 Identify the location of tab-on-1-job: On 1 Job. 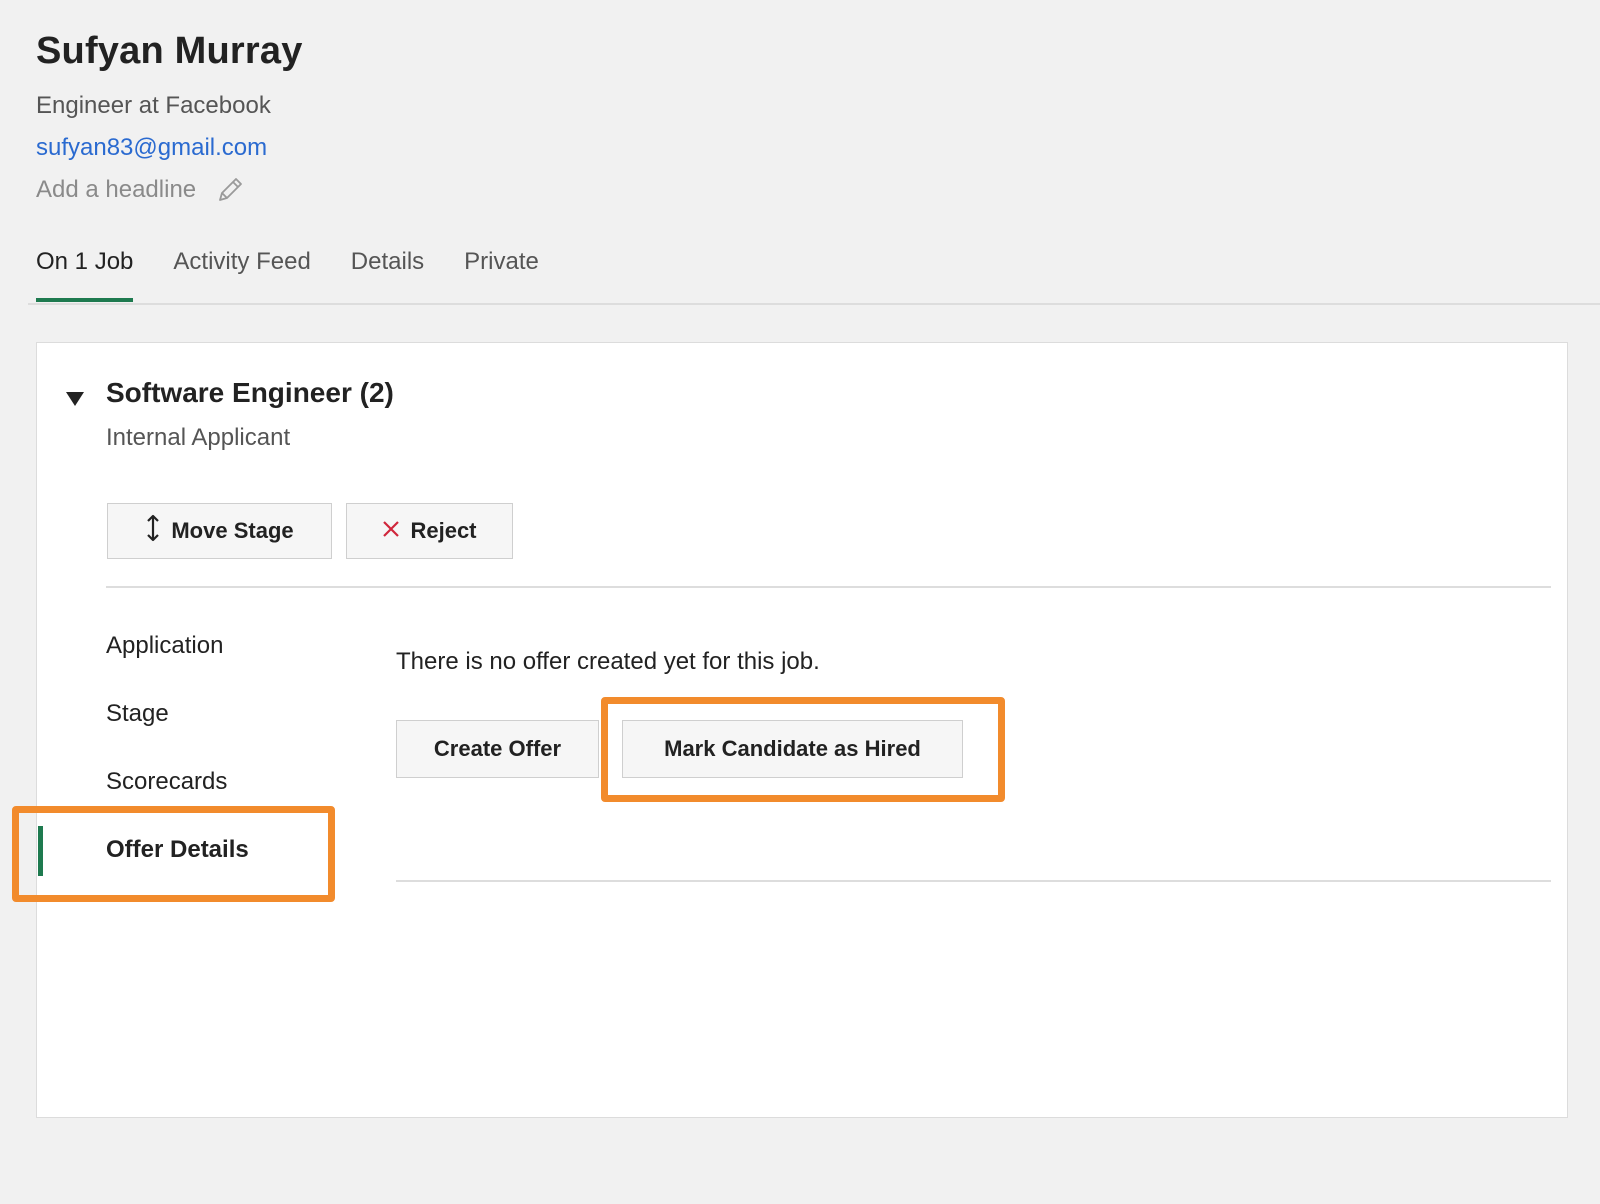
(85, 271).